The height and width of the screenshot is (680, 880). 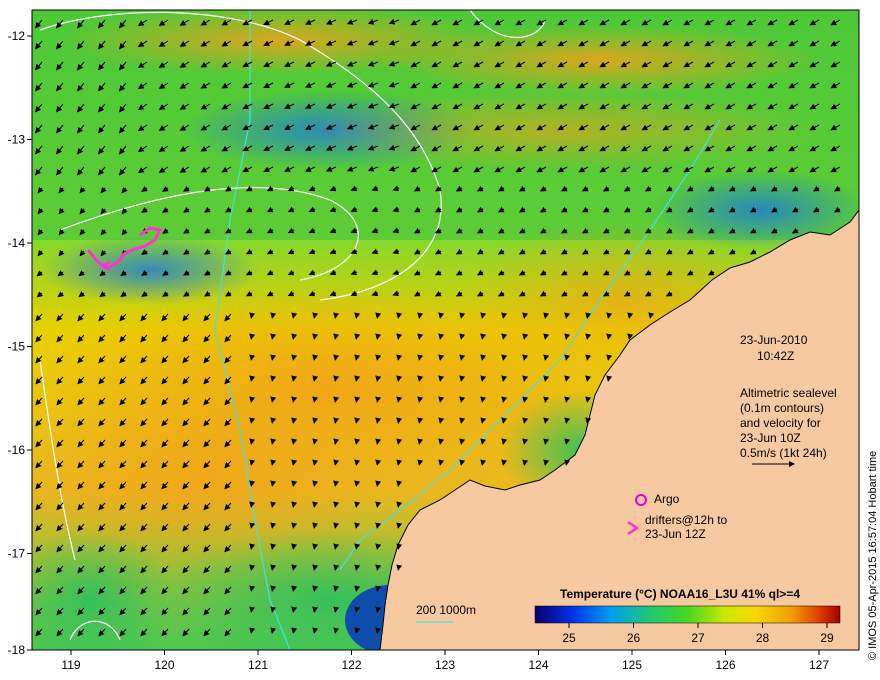 What do you see at coordinates (873, 555) in the screenshot?
I see `credit-text: © IMOS 05-Apr-2015 16:57:04 Hobart time` at bounding box center [873, 555].